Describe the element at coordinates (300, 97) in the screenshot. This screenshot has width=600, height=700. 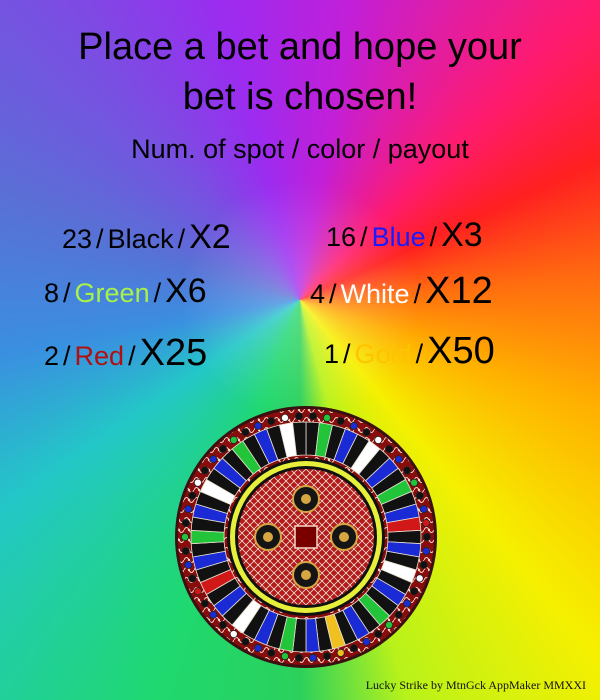
I see `title-line-2: bet is chosen!` at that location.